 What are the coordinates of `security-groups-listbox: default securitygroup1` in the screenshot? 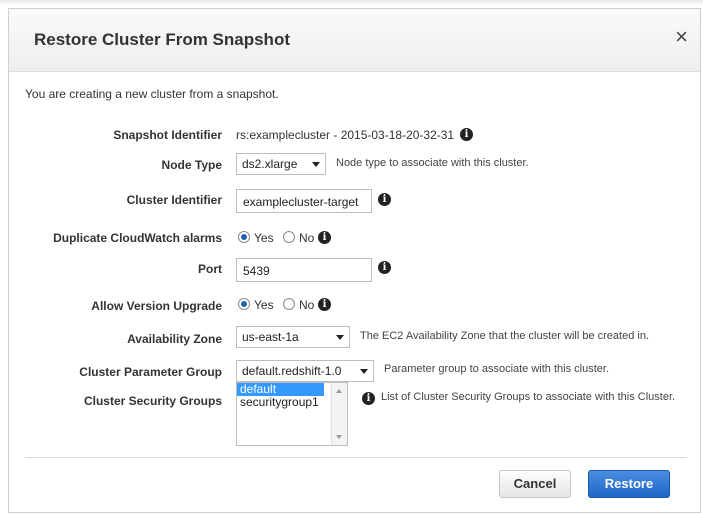 It's located at (292, 414).